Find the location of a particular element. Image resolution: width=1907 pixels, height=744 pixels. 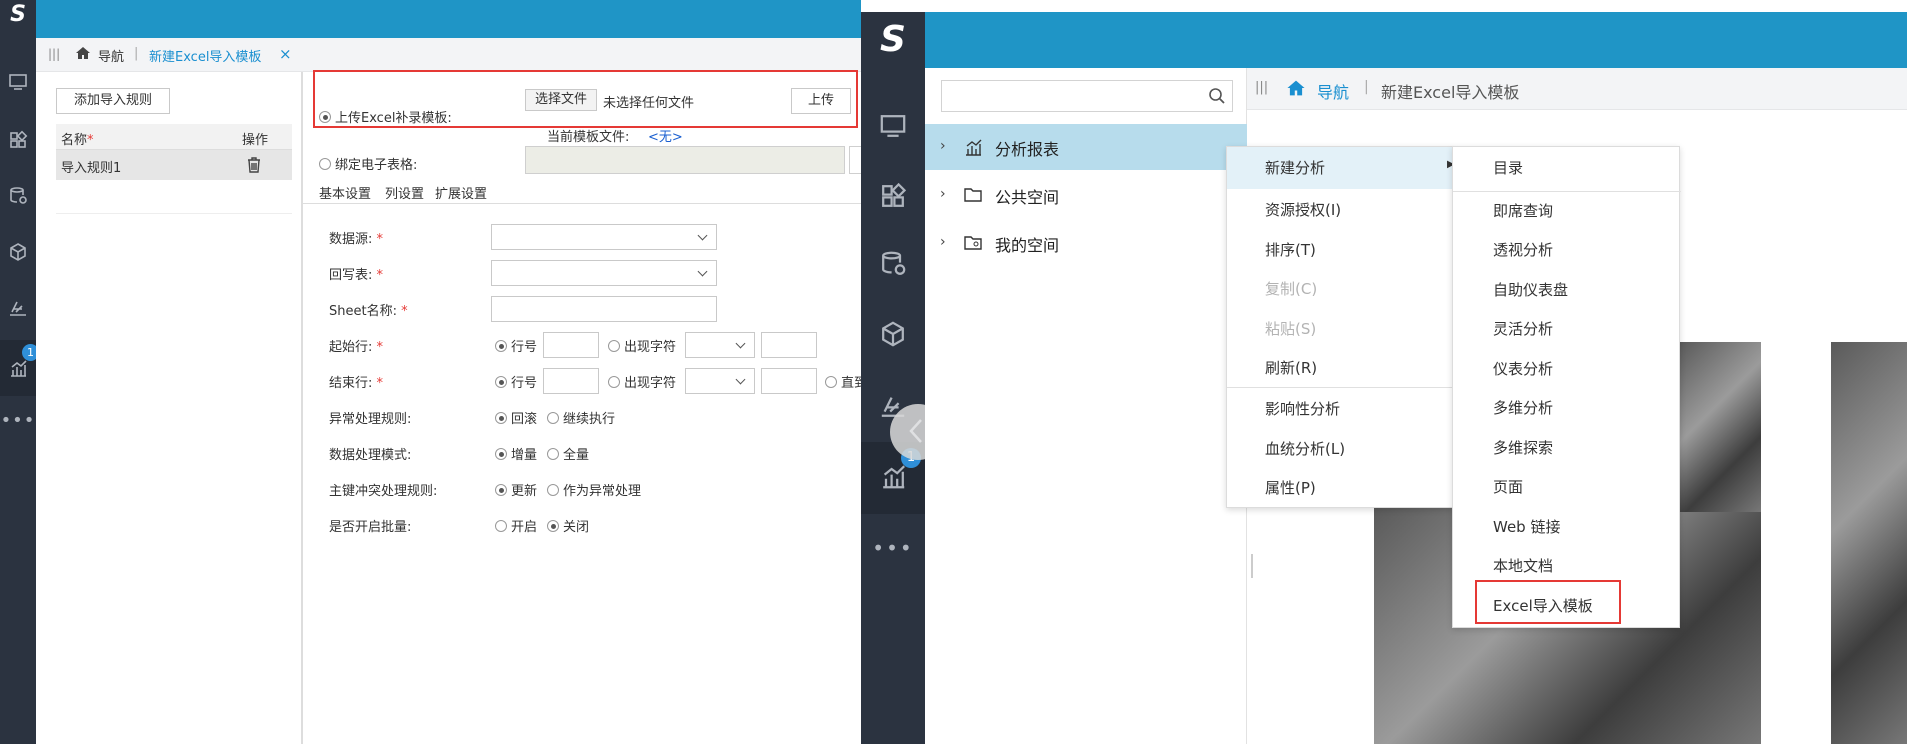

rollback-radio: 回滚 is located at coordinates (516, 417).